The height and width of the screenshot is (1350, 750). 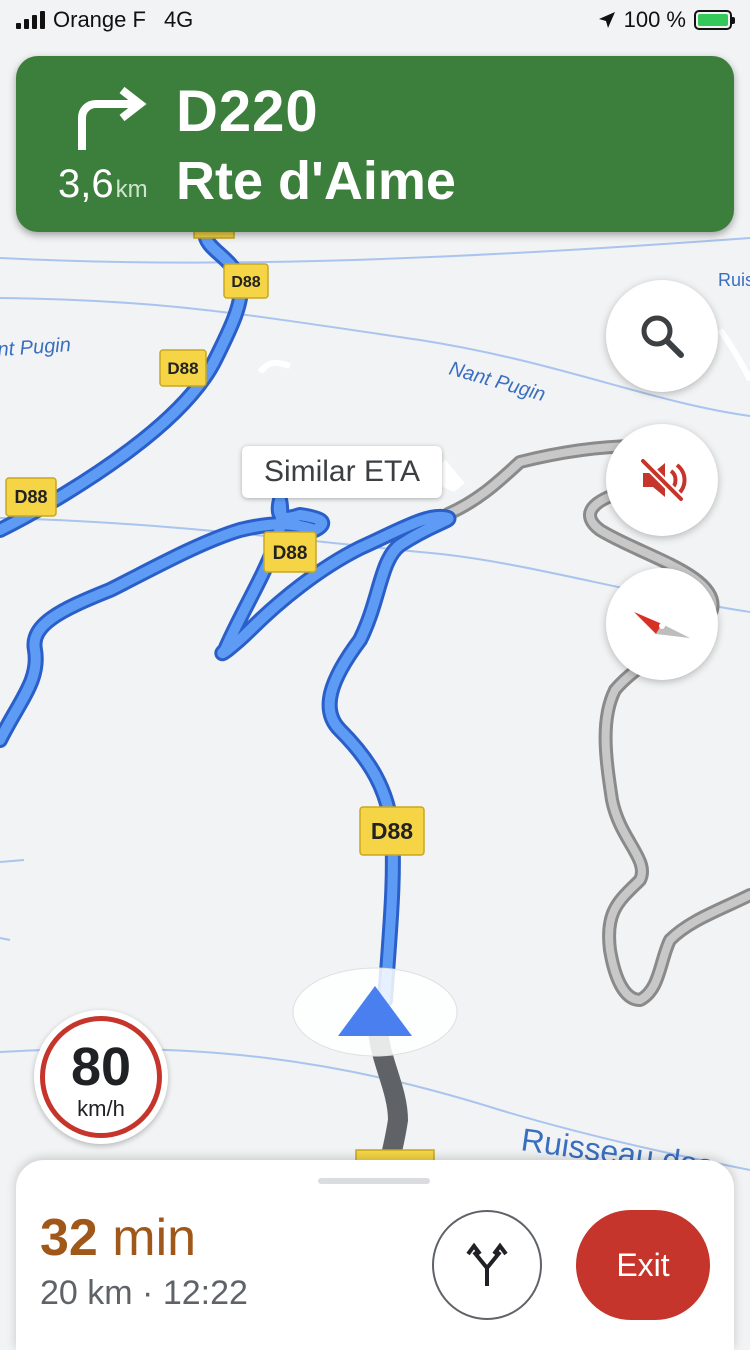 I want to click on current-location-puck, so click(x=375, y=1012).